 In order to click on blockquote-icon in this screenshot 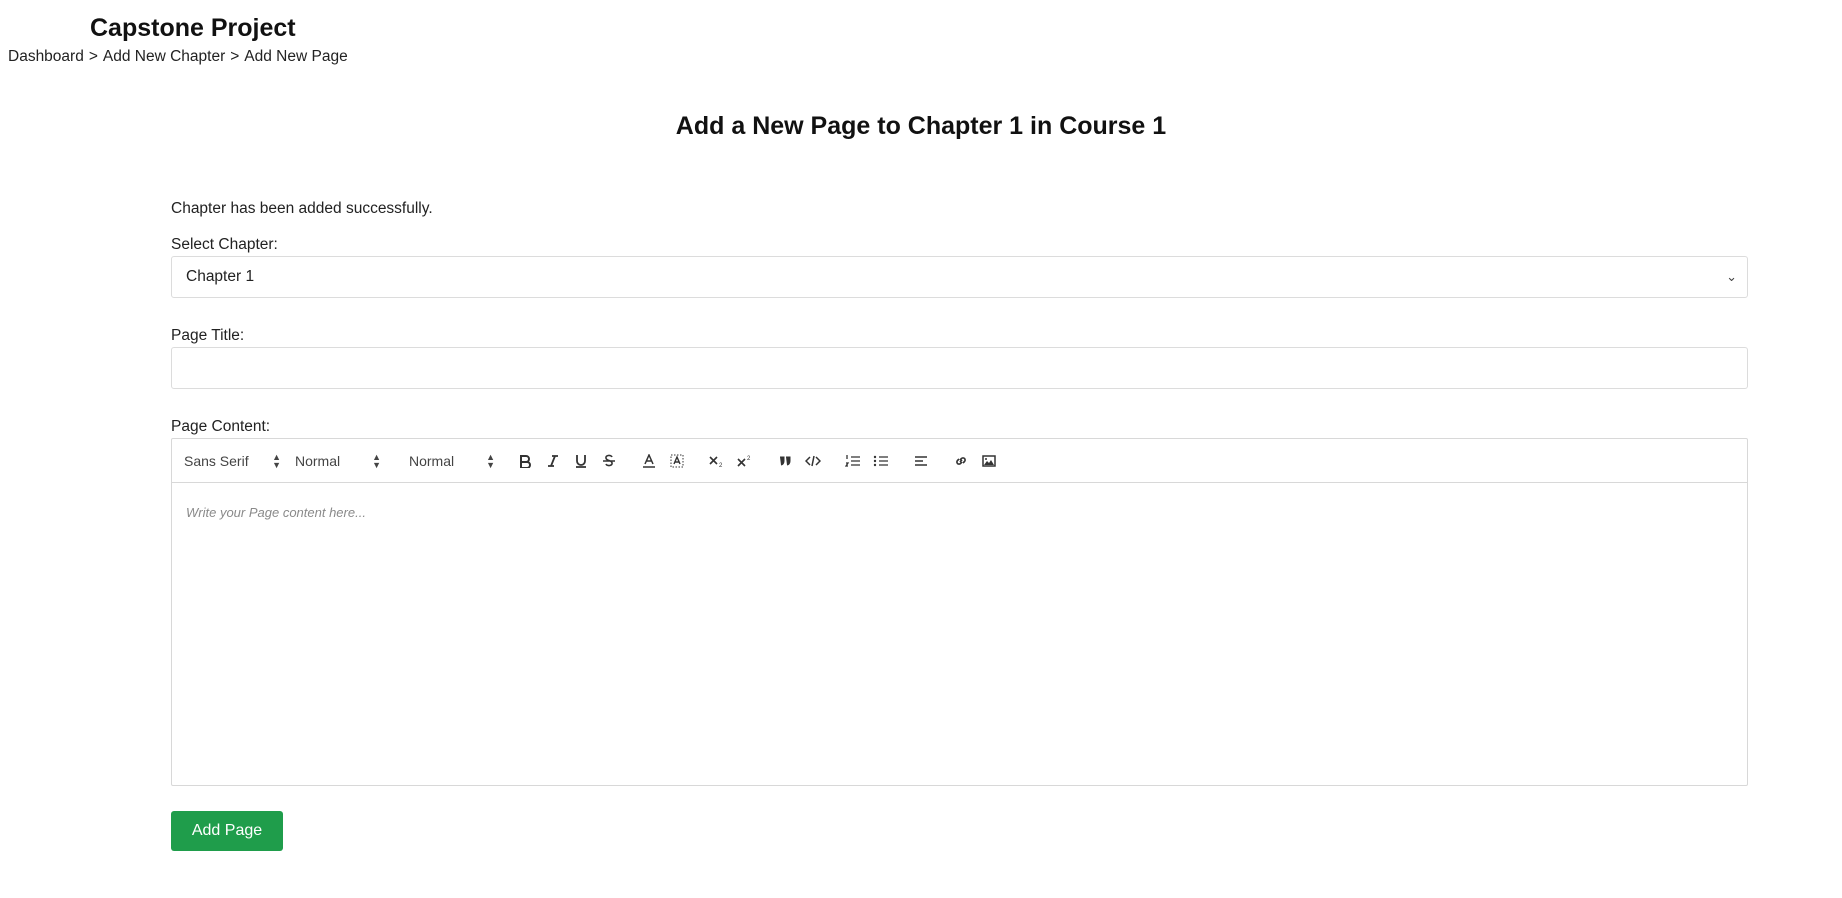, I will do `click(785, 461)`.